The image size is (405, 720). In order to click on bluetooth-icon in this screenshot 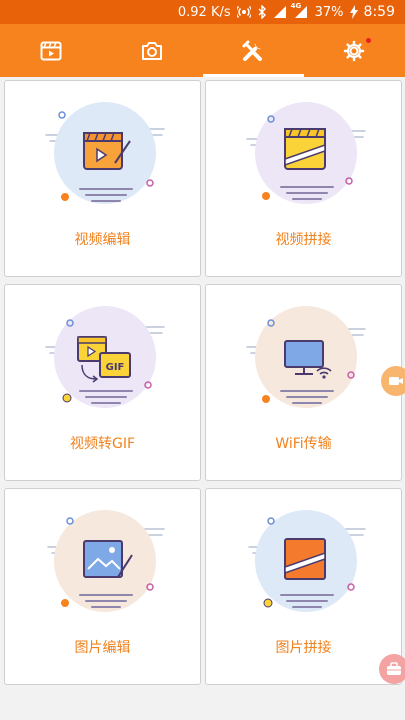, I will do `click(262, 12)`.